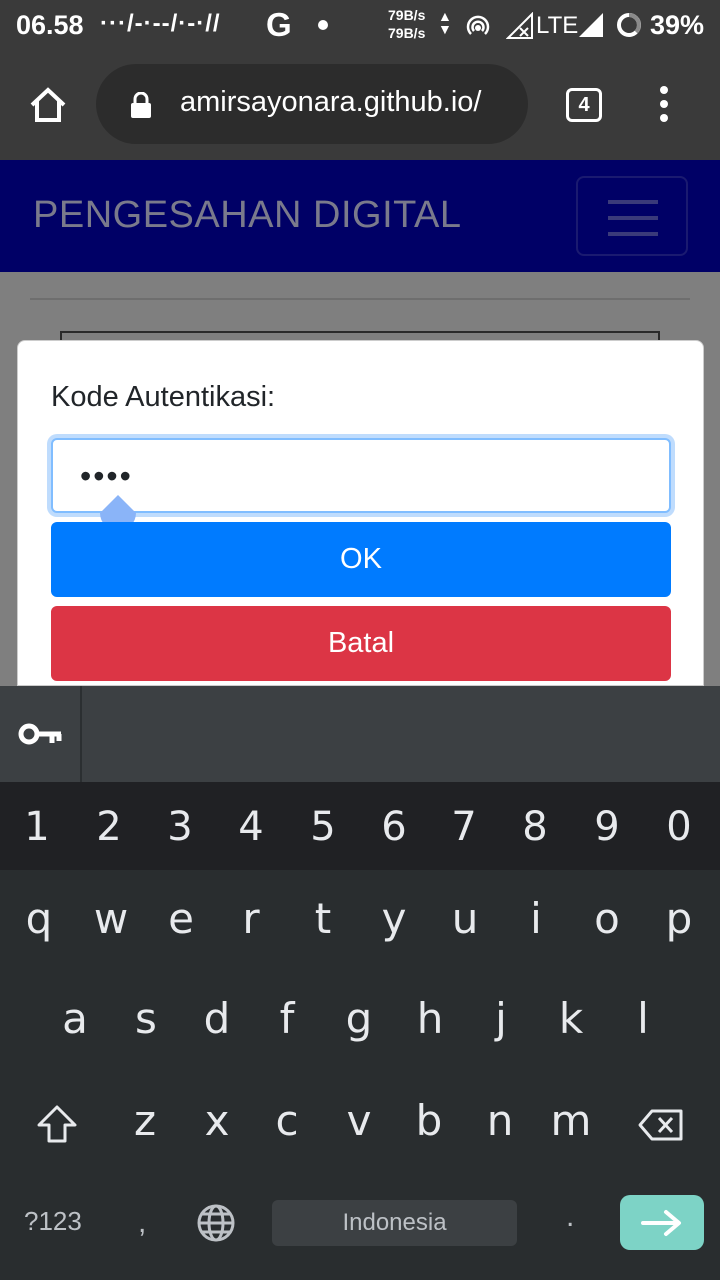  I want to click on key-4: 4, so click(251, 827).